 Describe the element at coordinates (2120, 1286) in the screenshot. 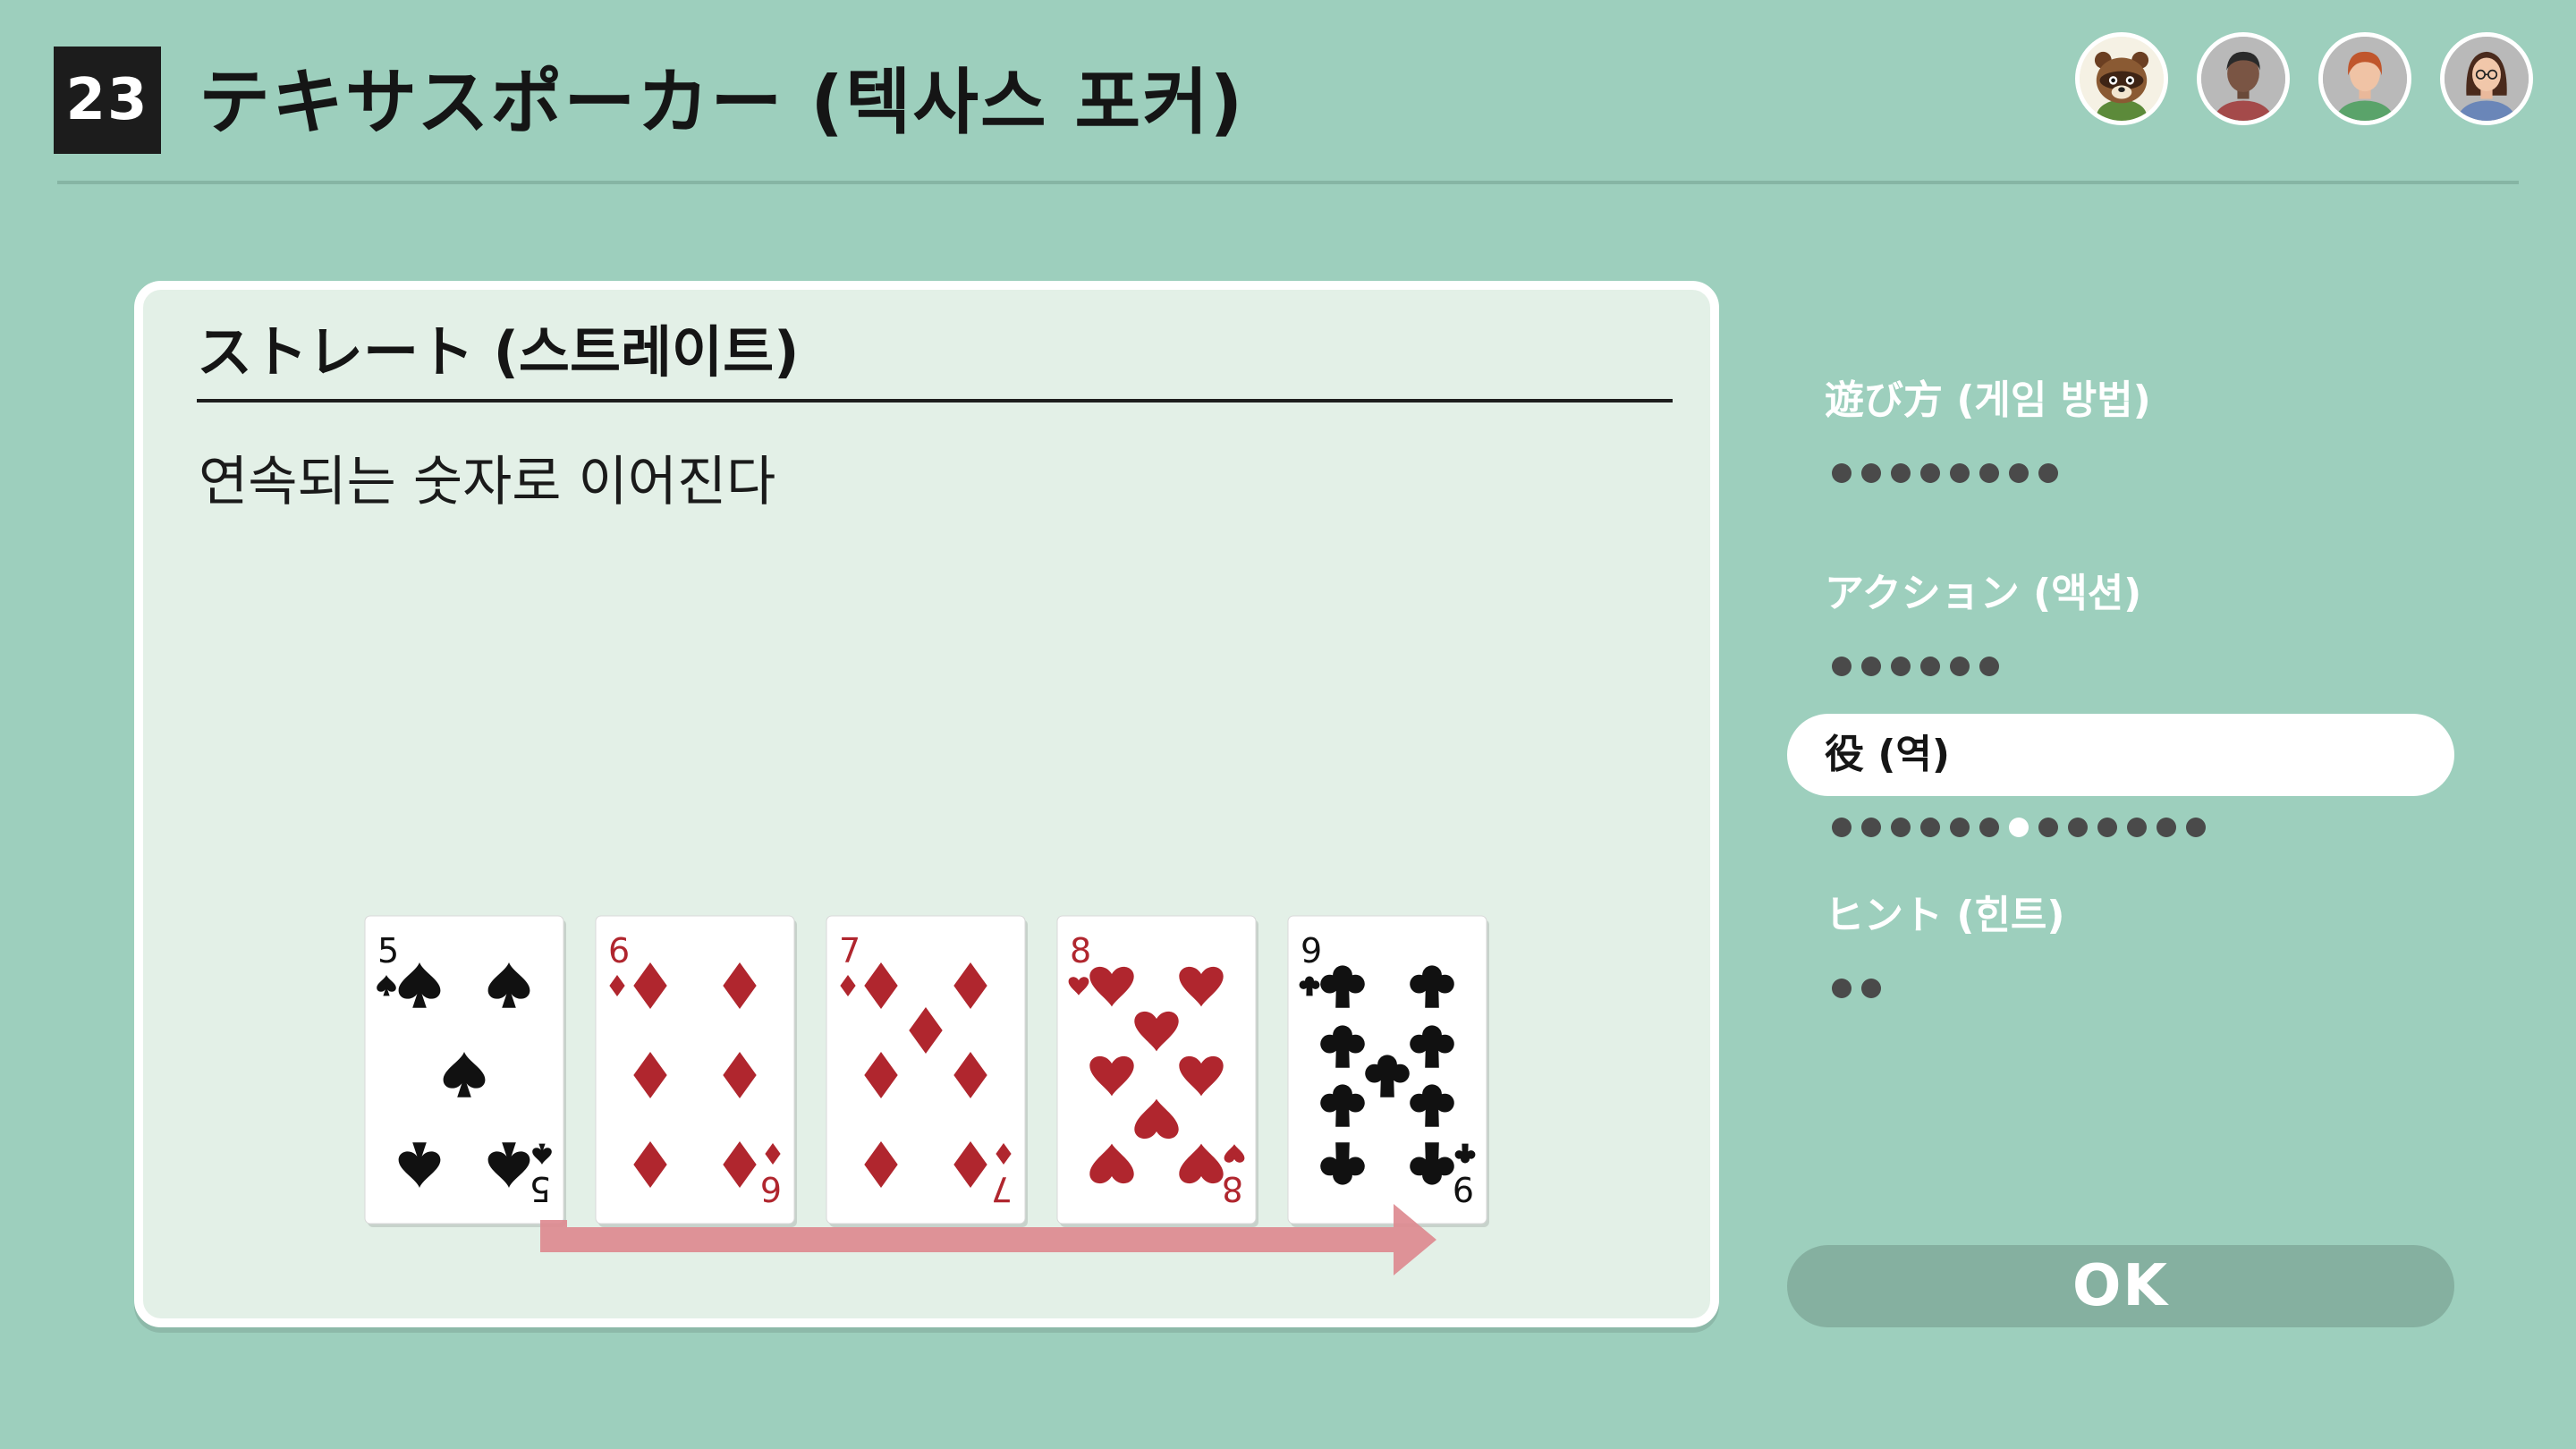

I see `ok-button: OK` at that location.